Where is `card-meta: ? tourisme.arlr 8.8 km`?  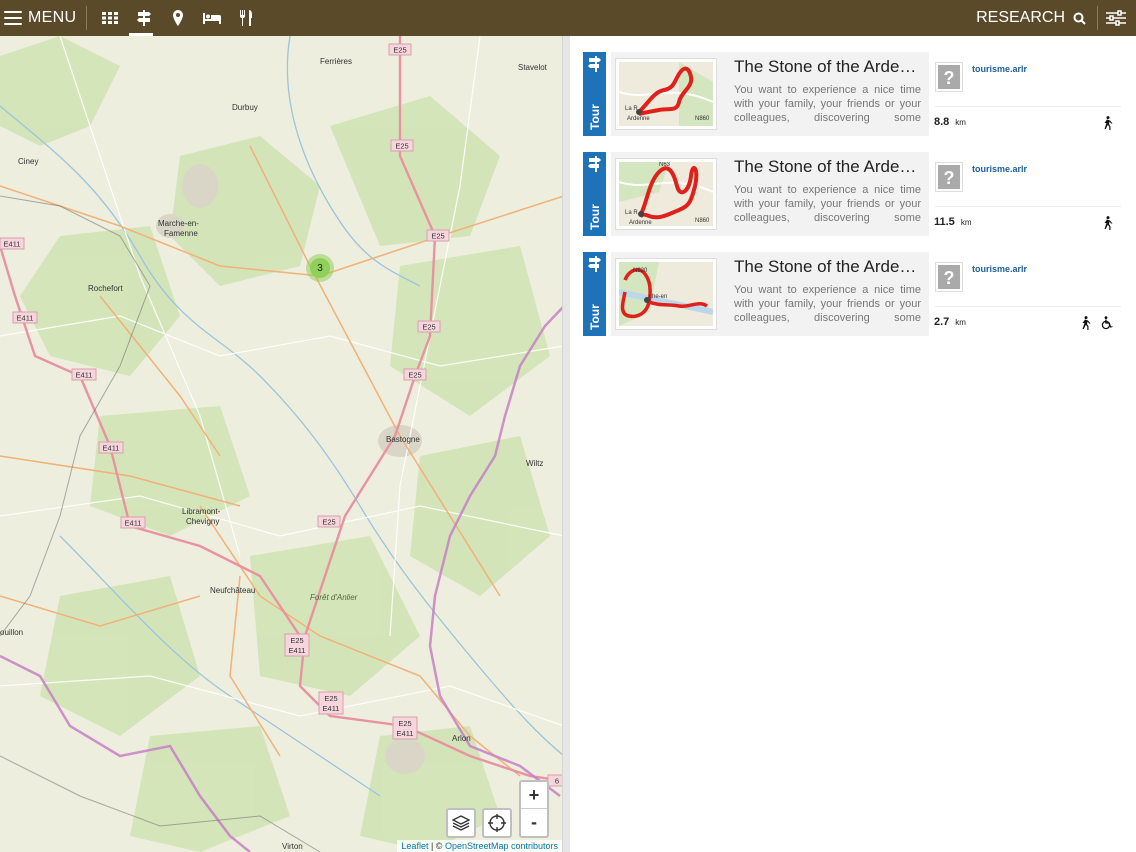 card-meta: ? tourisme.arlr 8.8 km is located at coordinates (1026, 94).